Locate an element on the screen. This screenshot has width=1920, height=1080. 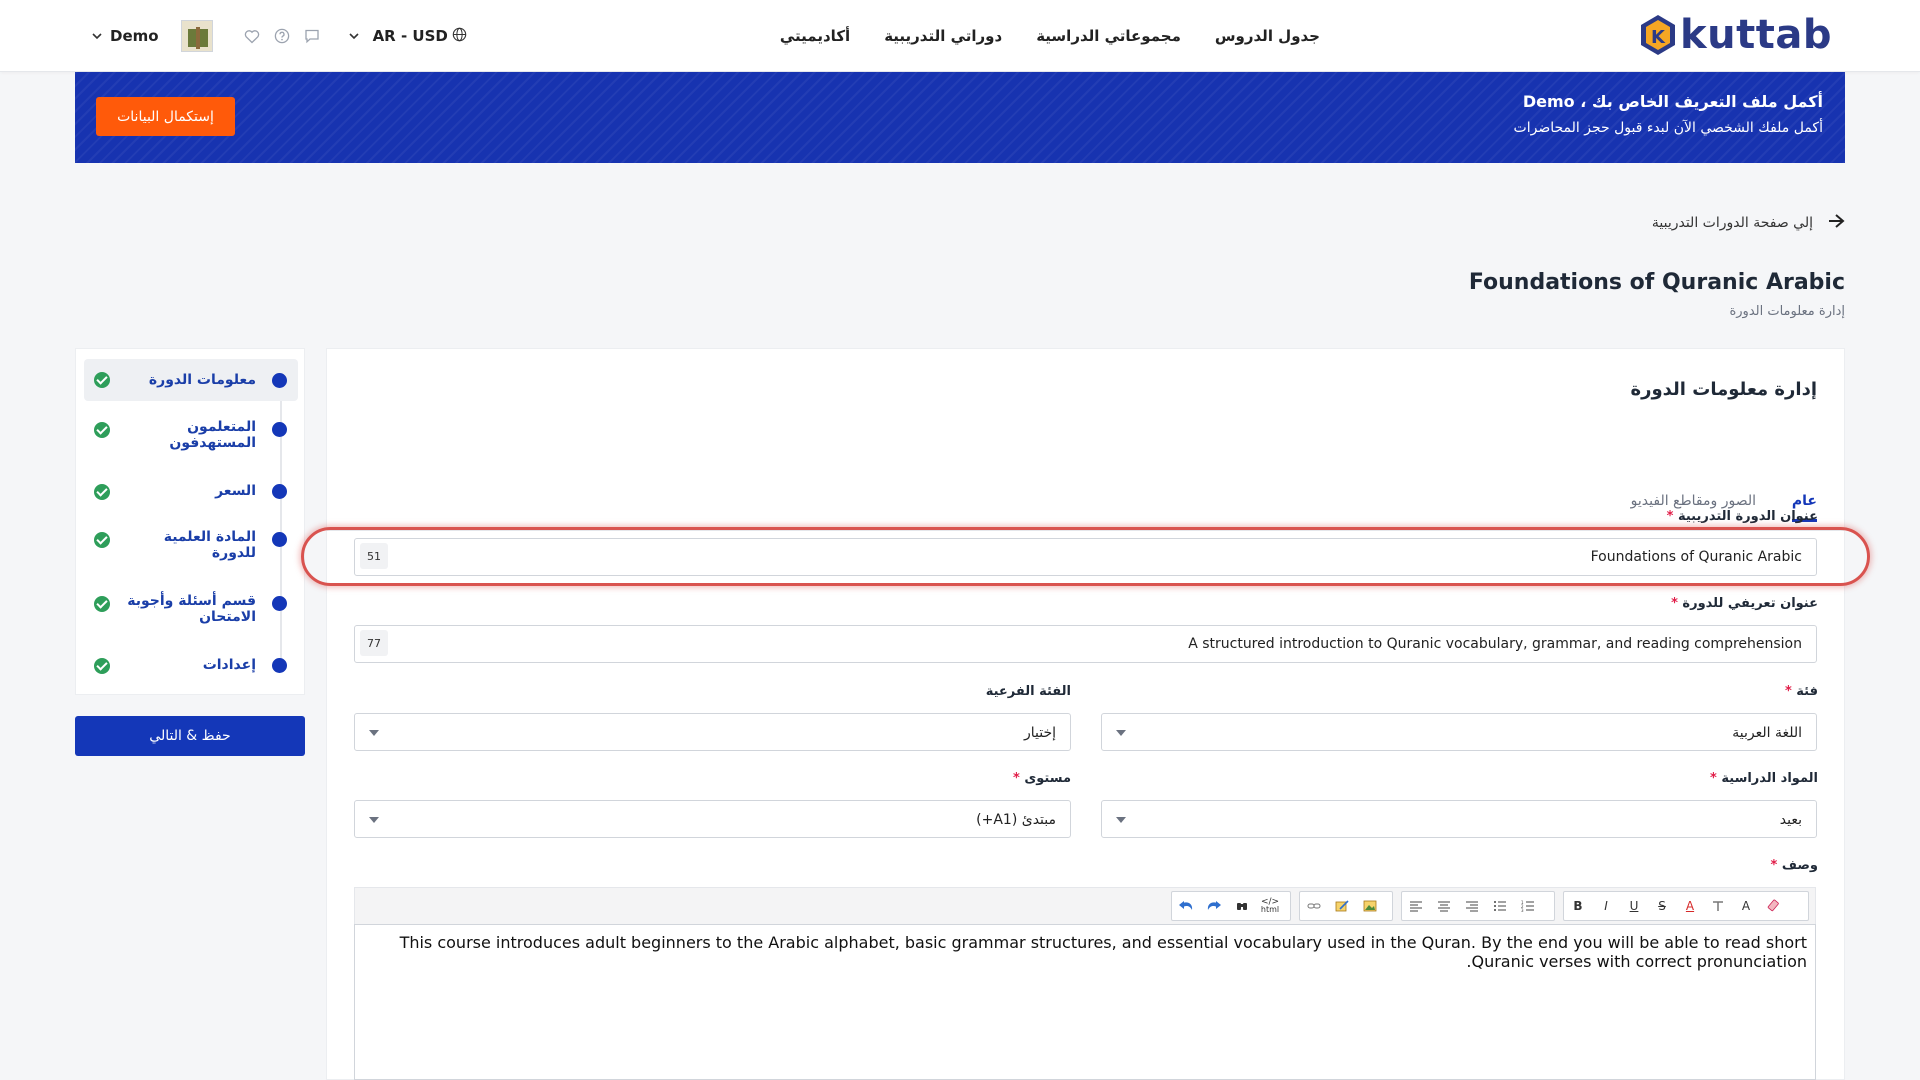
sidebar-item-target-learners: المتعلمون المستهدفون is located at coordinates (191, 435).